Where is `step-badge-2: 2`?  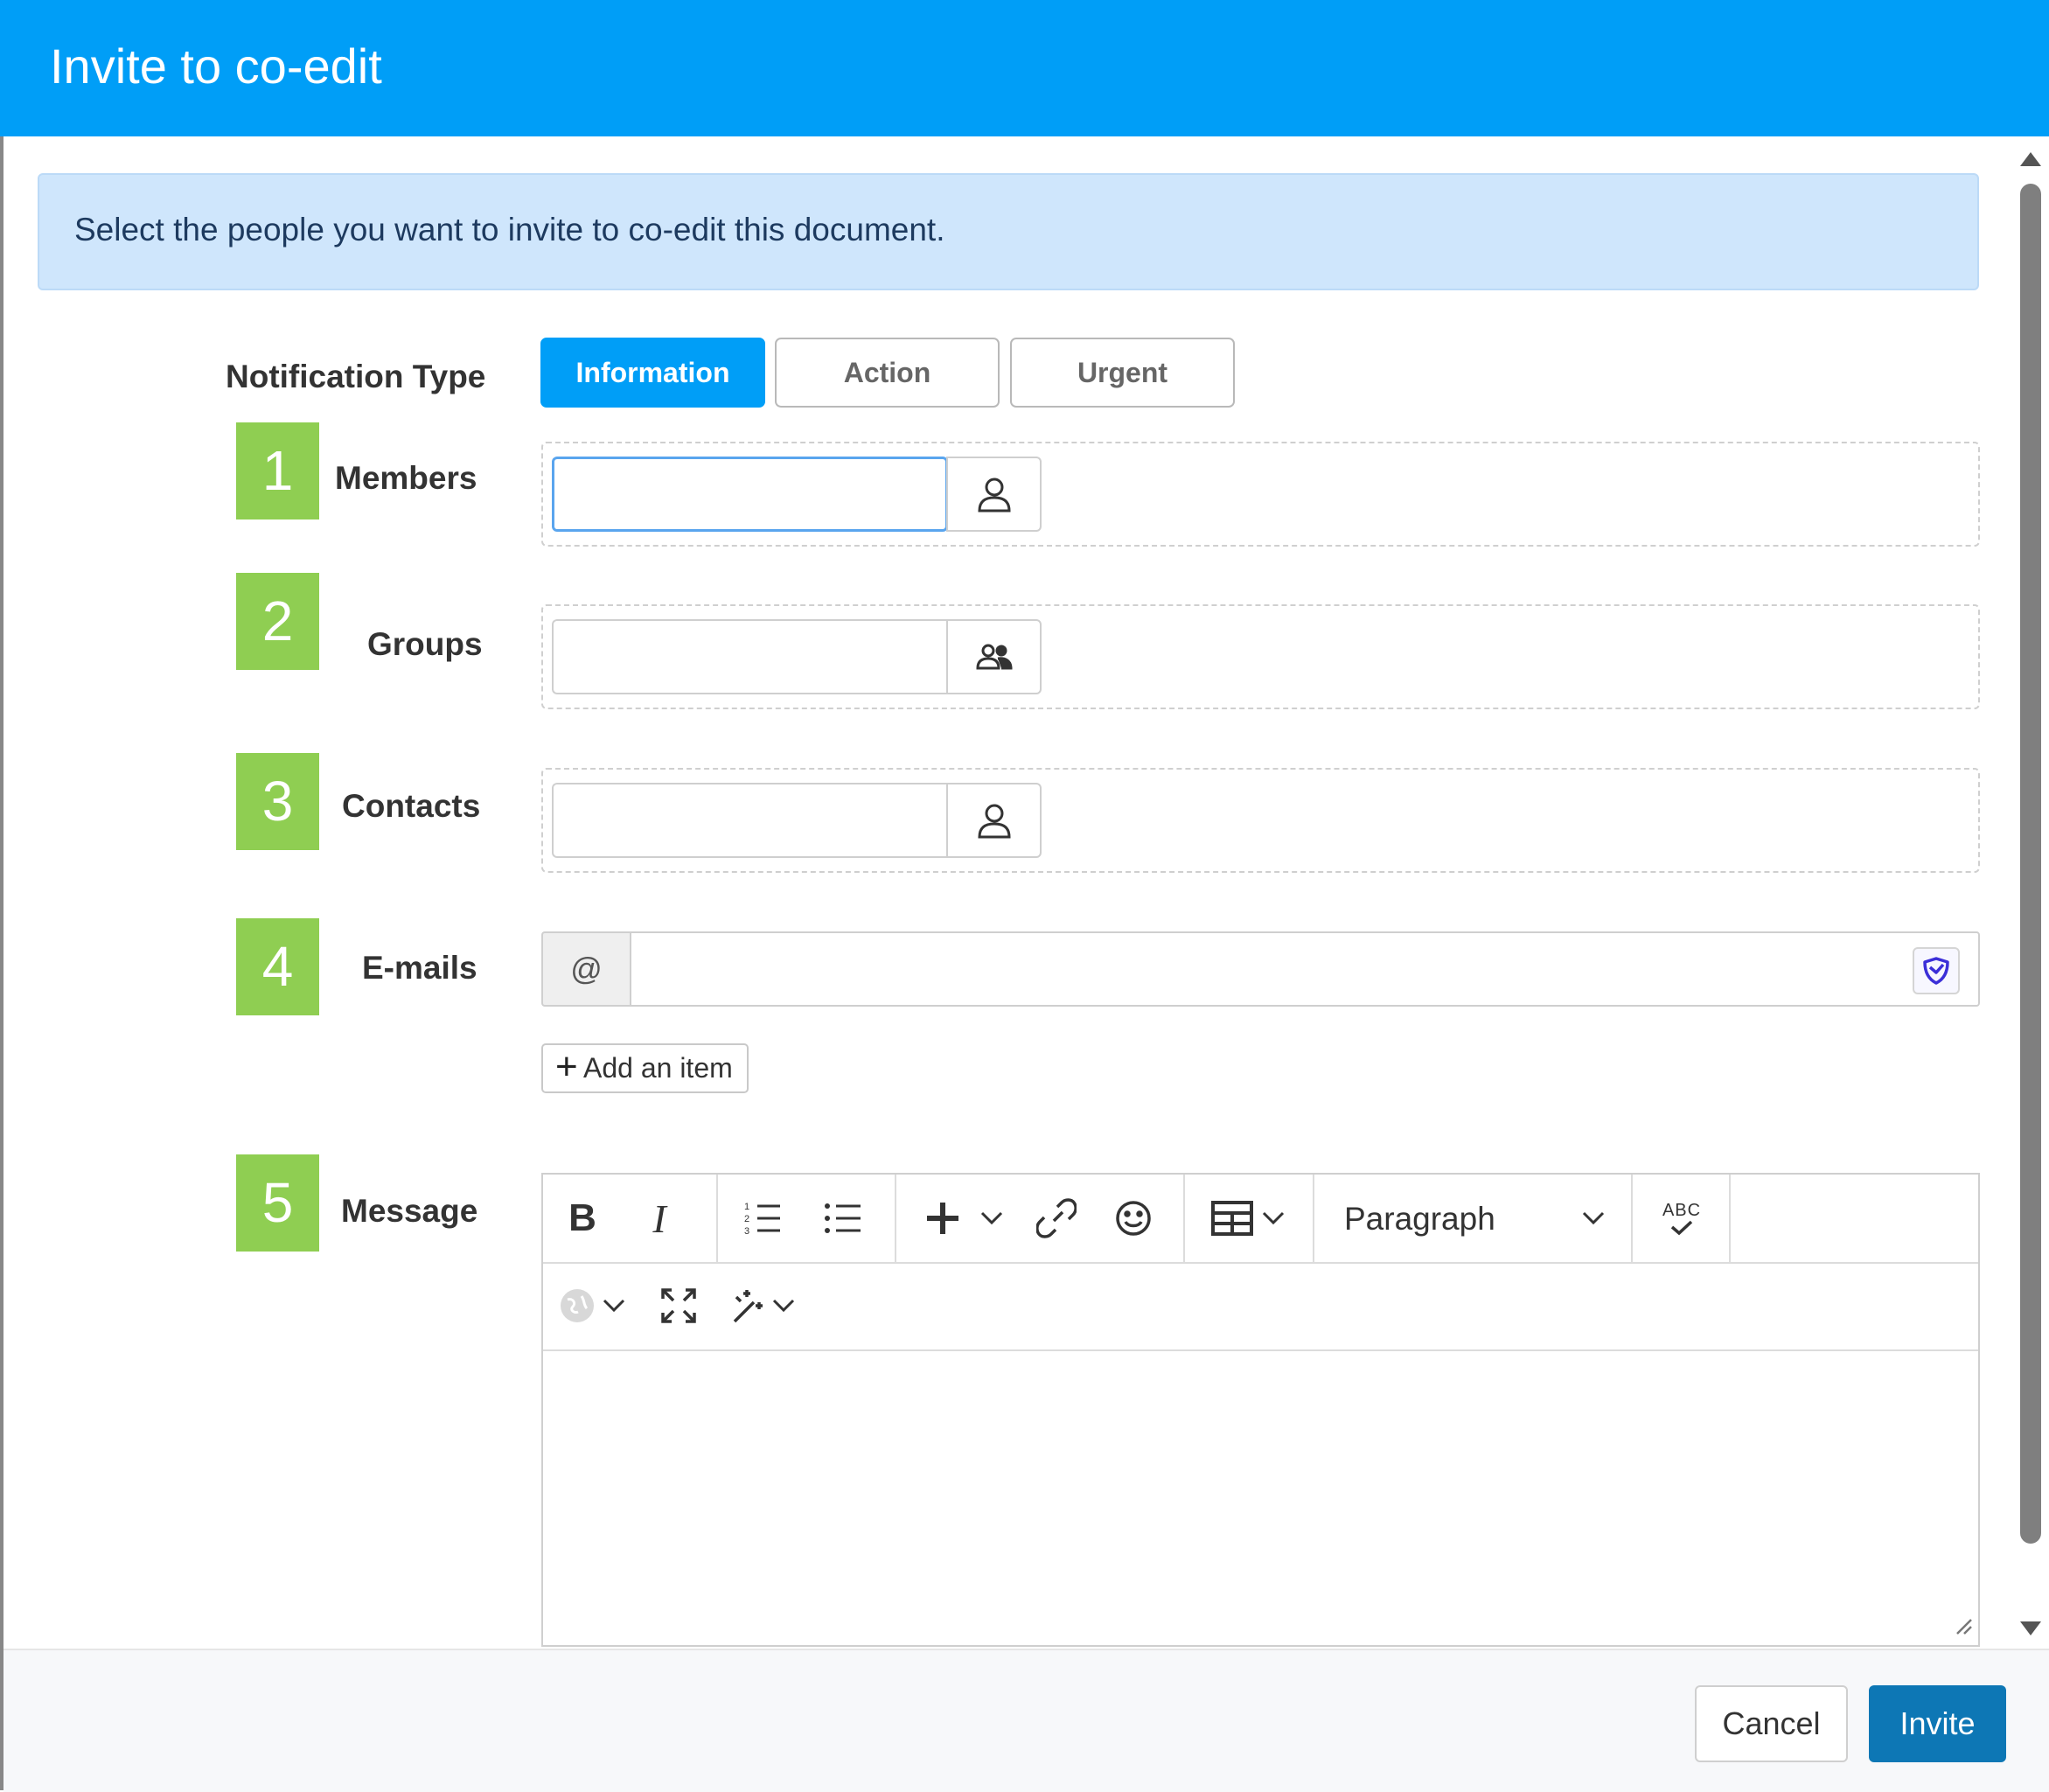
step-badge-2: 2 is located at coordinates (277, 621).